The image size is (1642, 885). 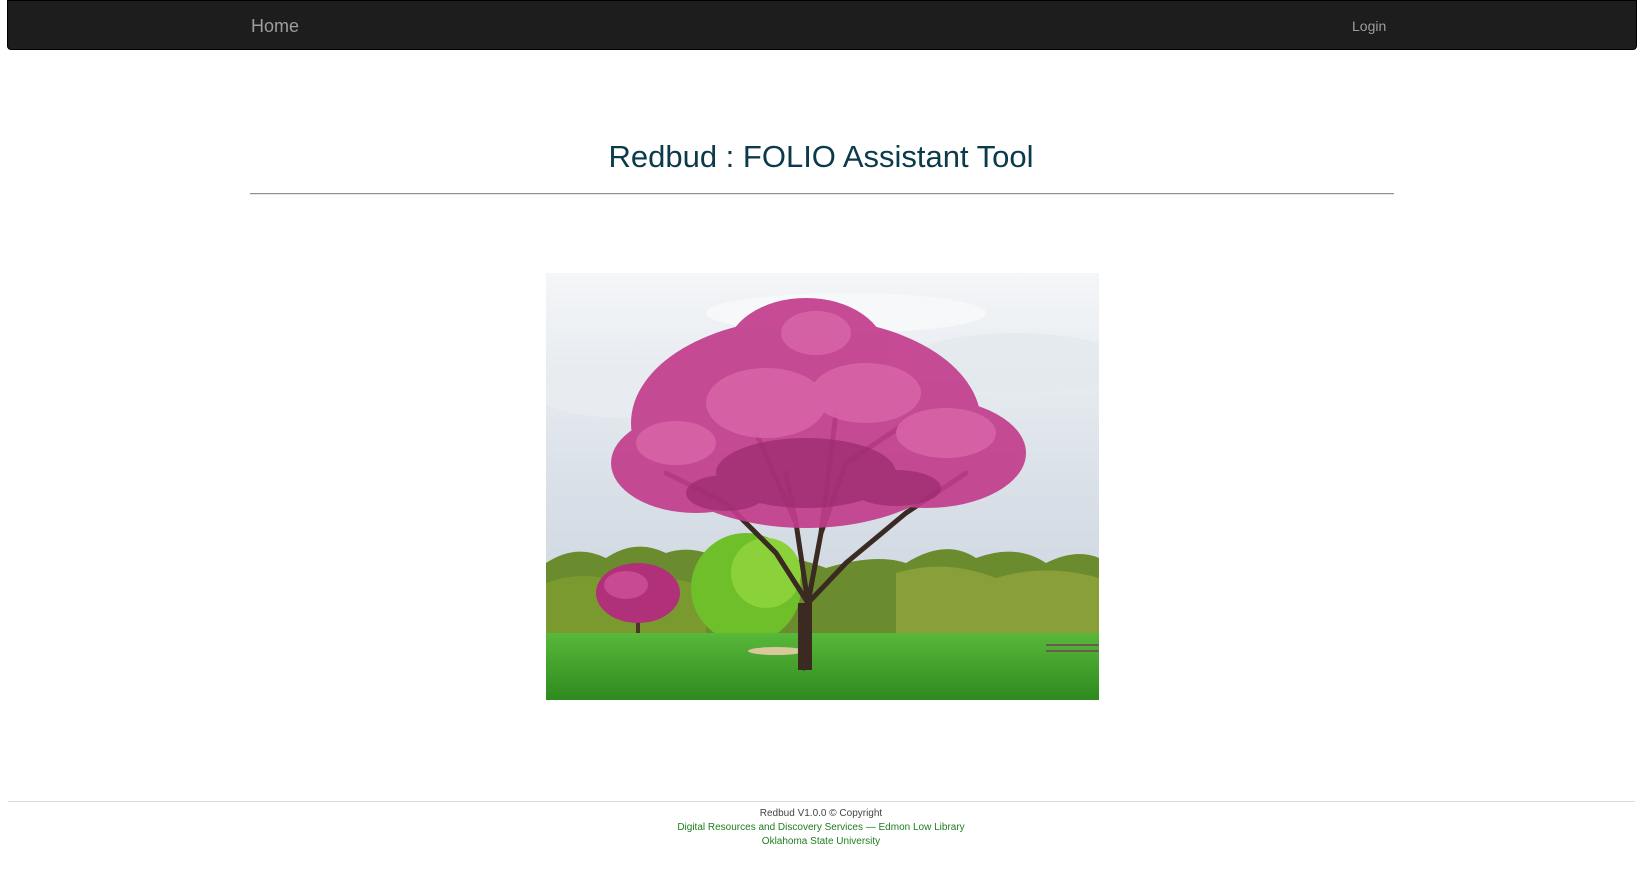 What do you see at coordinates (822, 25) in the screenshot?
I see `top-navbar: Home Login` at bounding box center [822, 25].